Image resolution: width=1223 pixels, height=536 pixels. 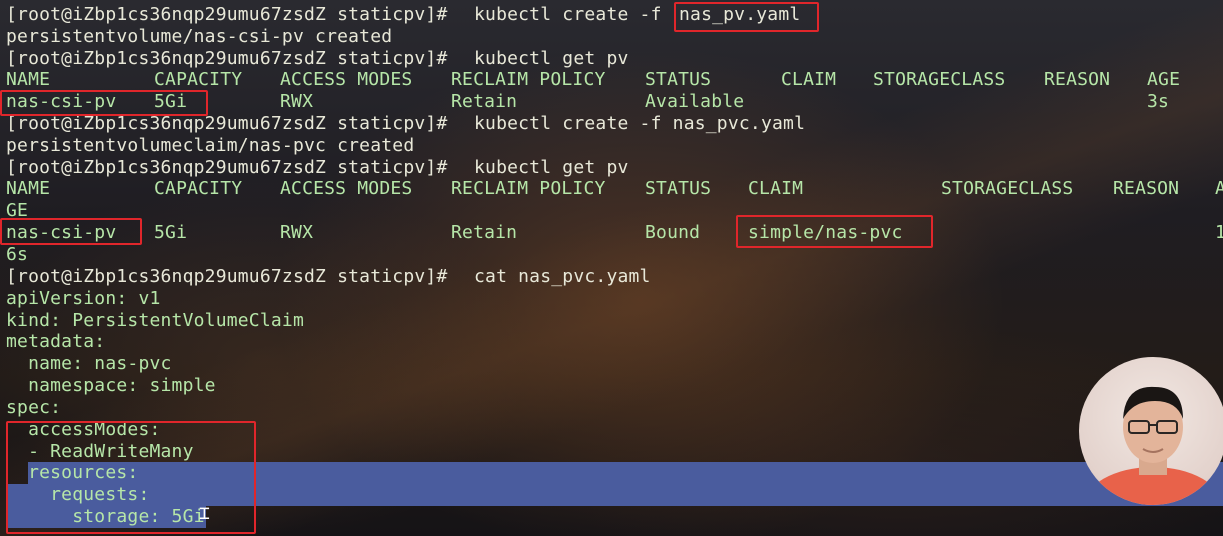 What do you see at coordinates (155, 320) in the screenshot?
I see `yaml-line: kind: PersistentVolumeClaim` at bounding box center [155, 320].